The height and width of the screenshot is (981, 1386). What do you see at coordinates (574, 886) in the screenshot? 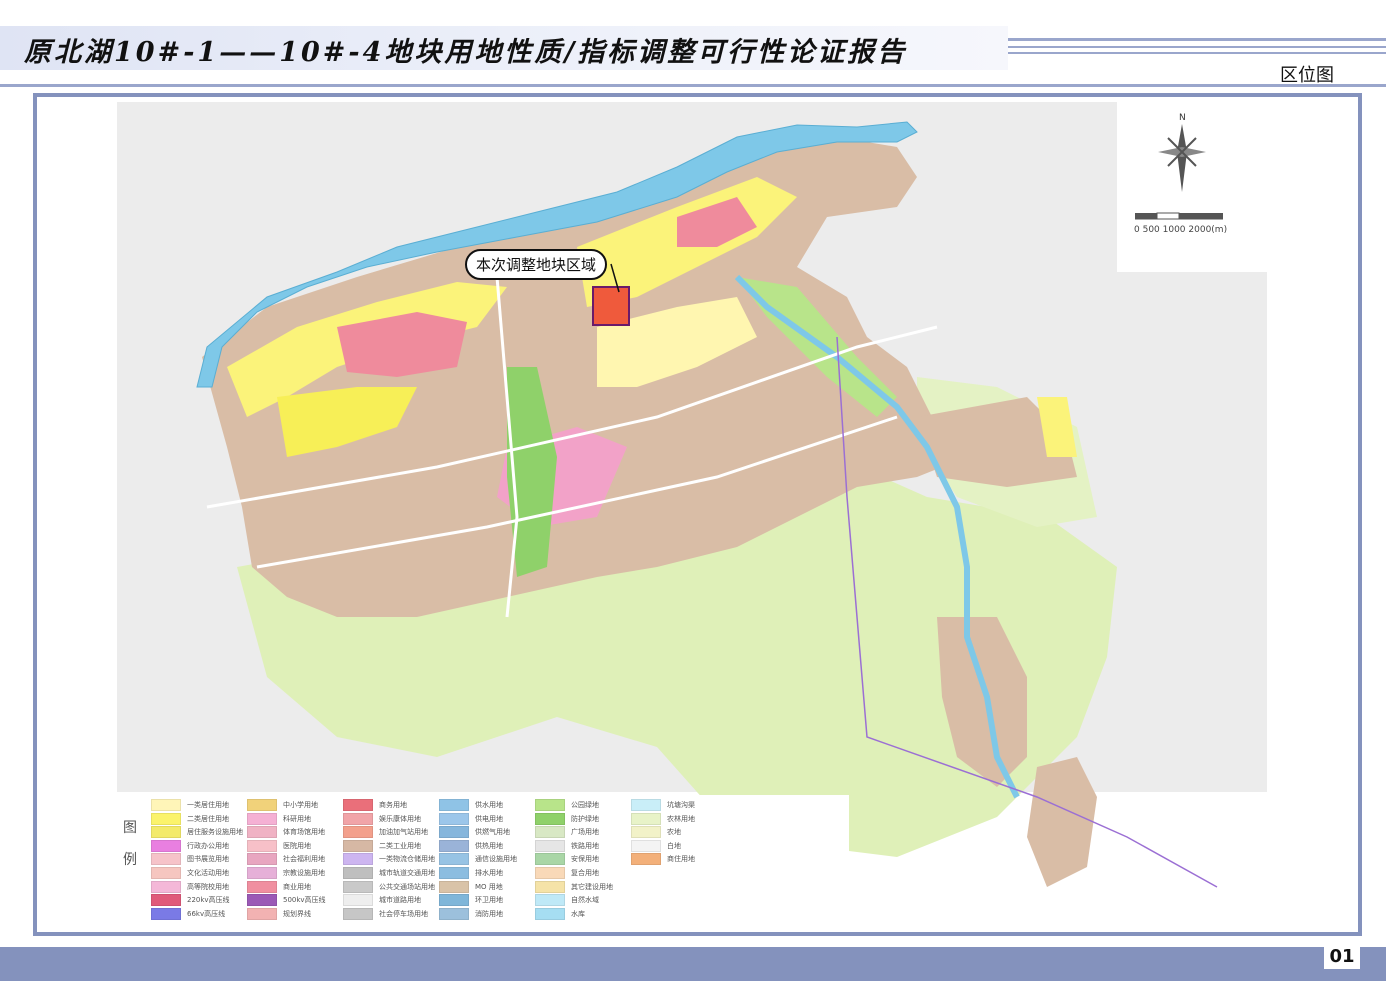
I see `legend-item: 其它建设用地` at bounding box center [574, 886].